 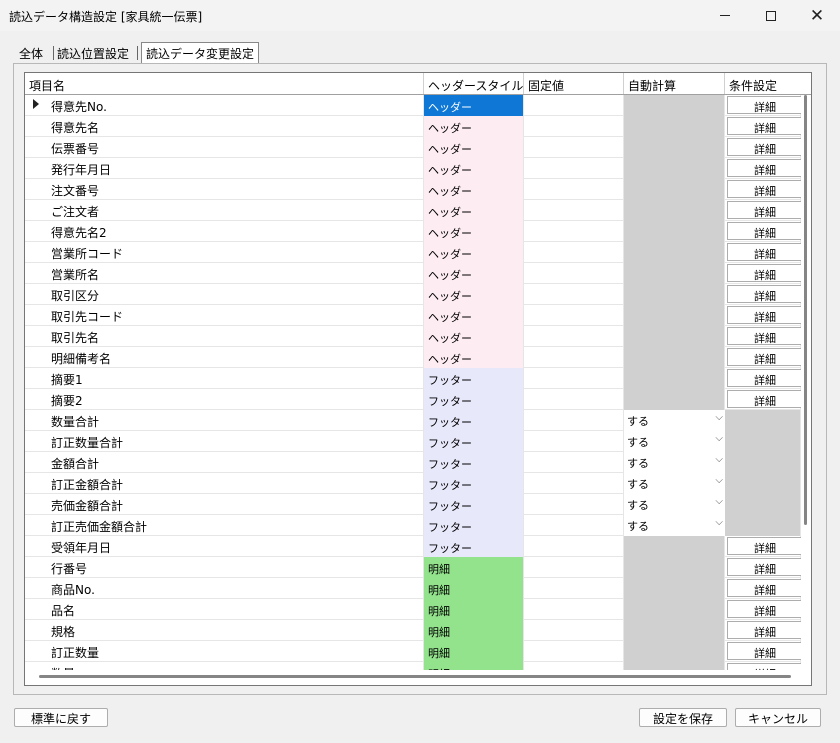 I want to click on tab-general: 全体, so click(x=31, y=53).